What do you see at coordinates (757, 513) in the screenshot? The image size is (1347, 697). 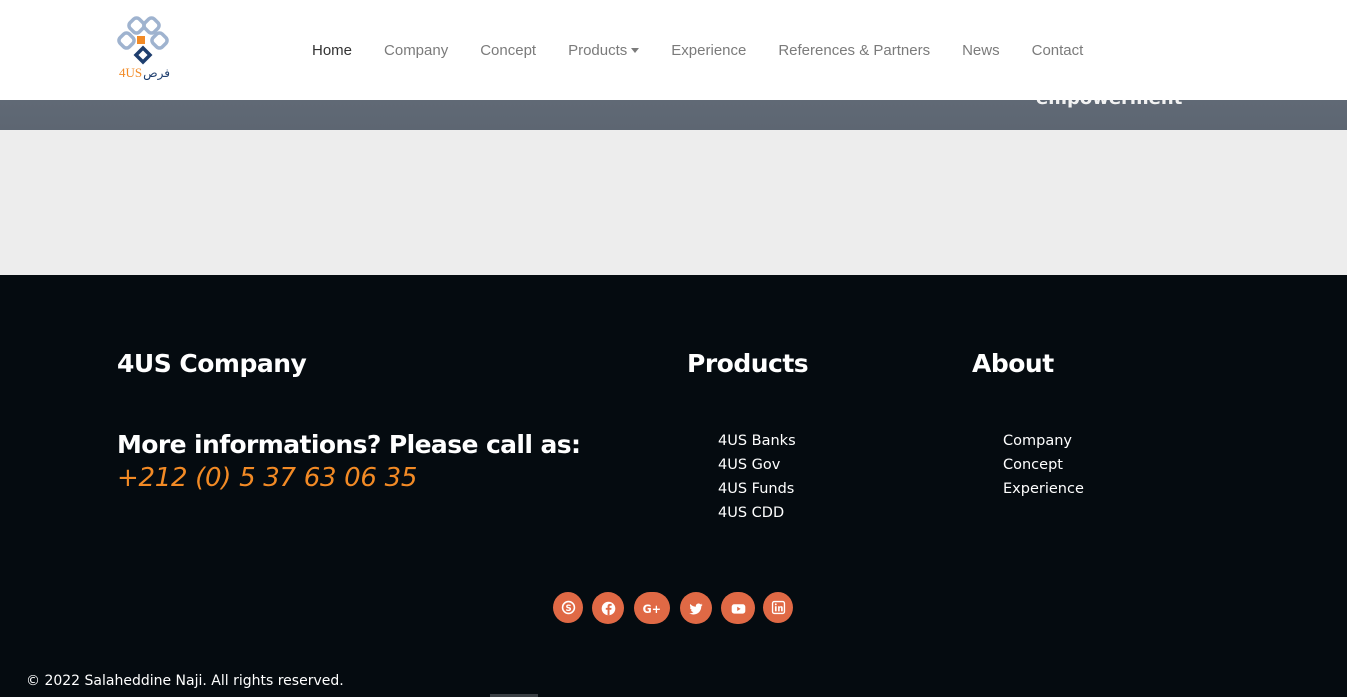 I see `footer-link-4us-cdd: 4US CDD` at bounding box center [757, 513].